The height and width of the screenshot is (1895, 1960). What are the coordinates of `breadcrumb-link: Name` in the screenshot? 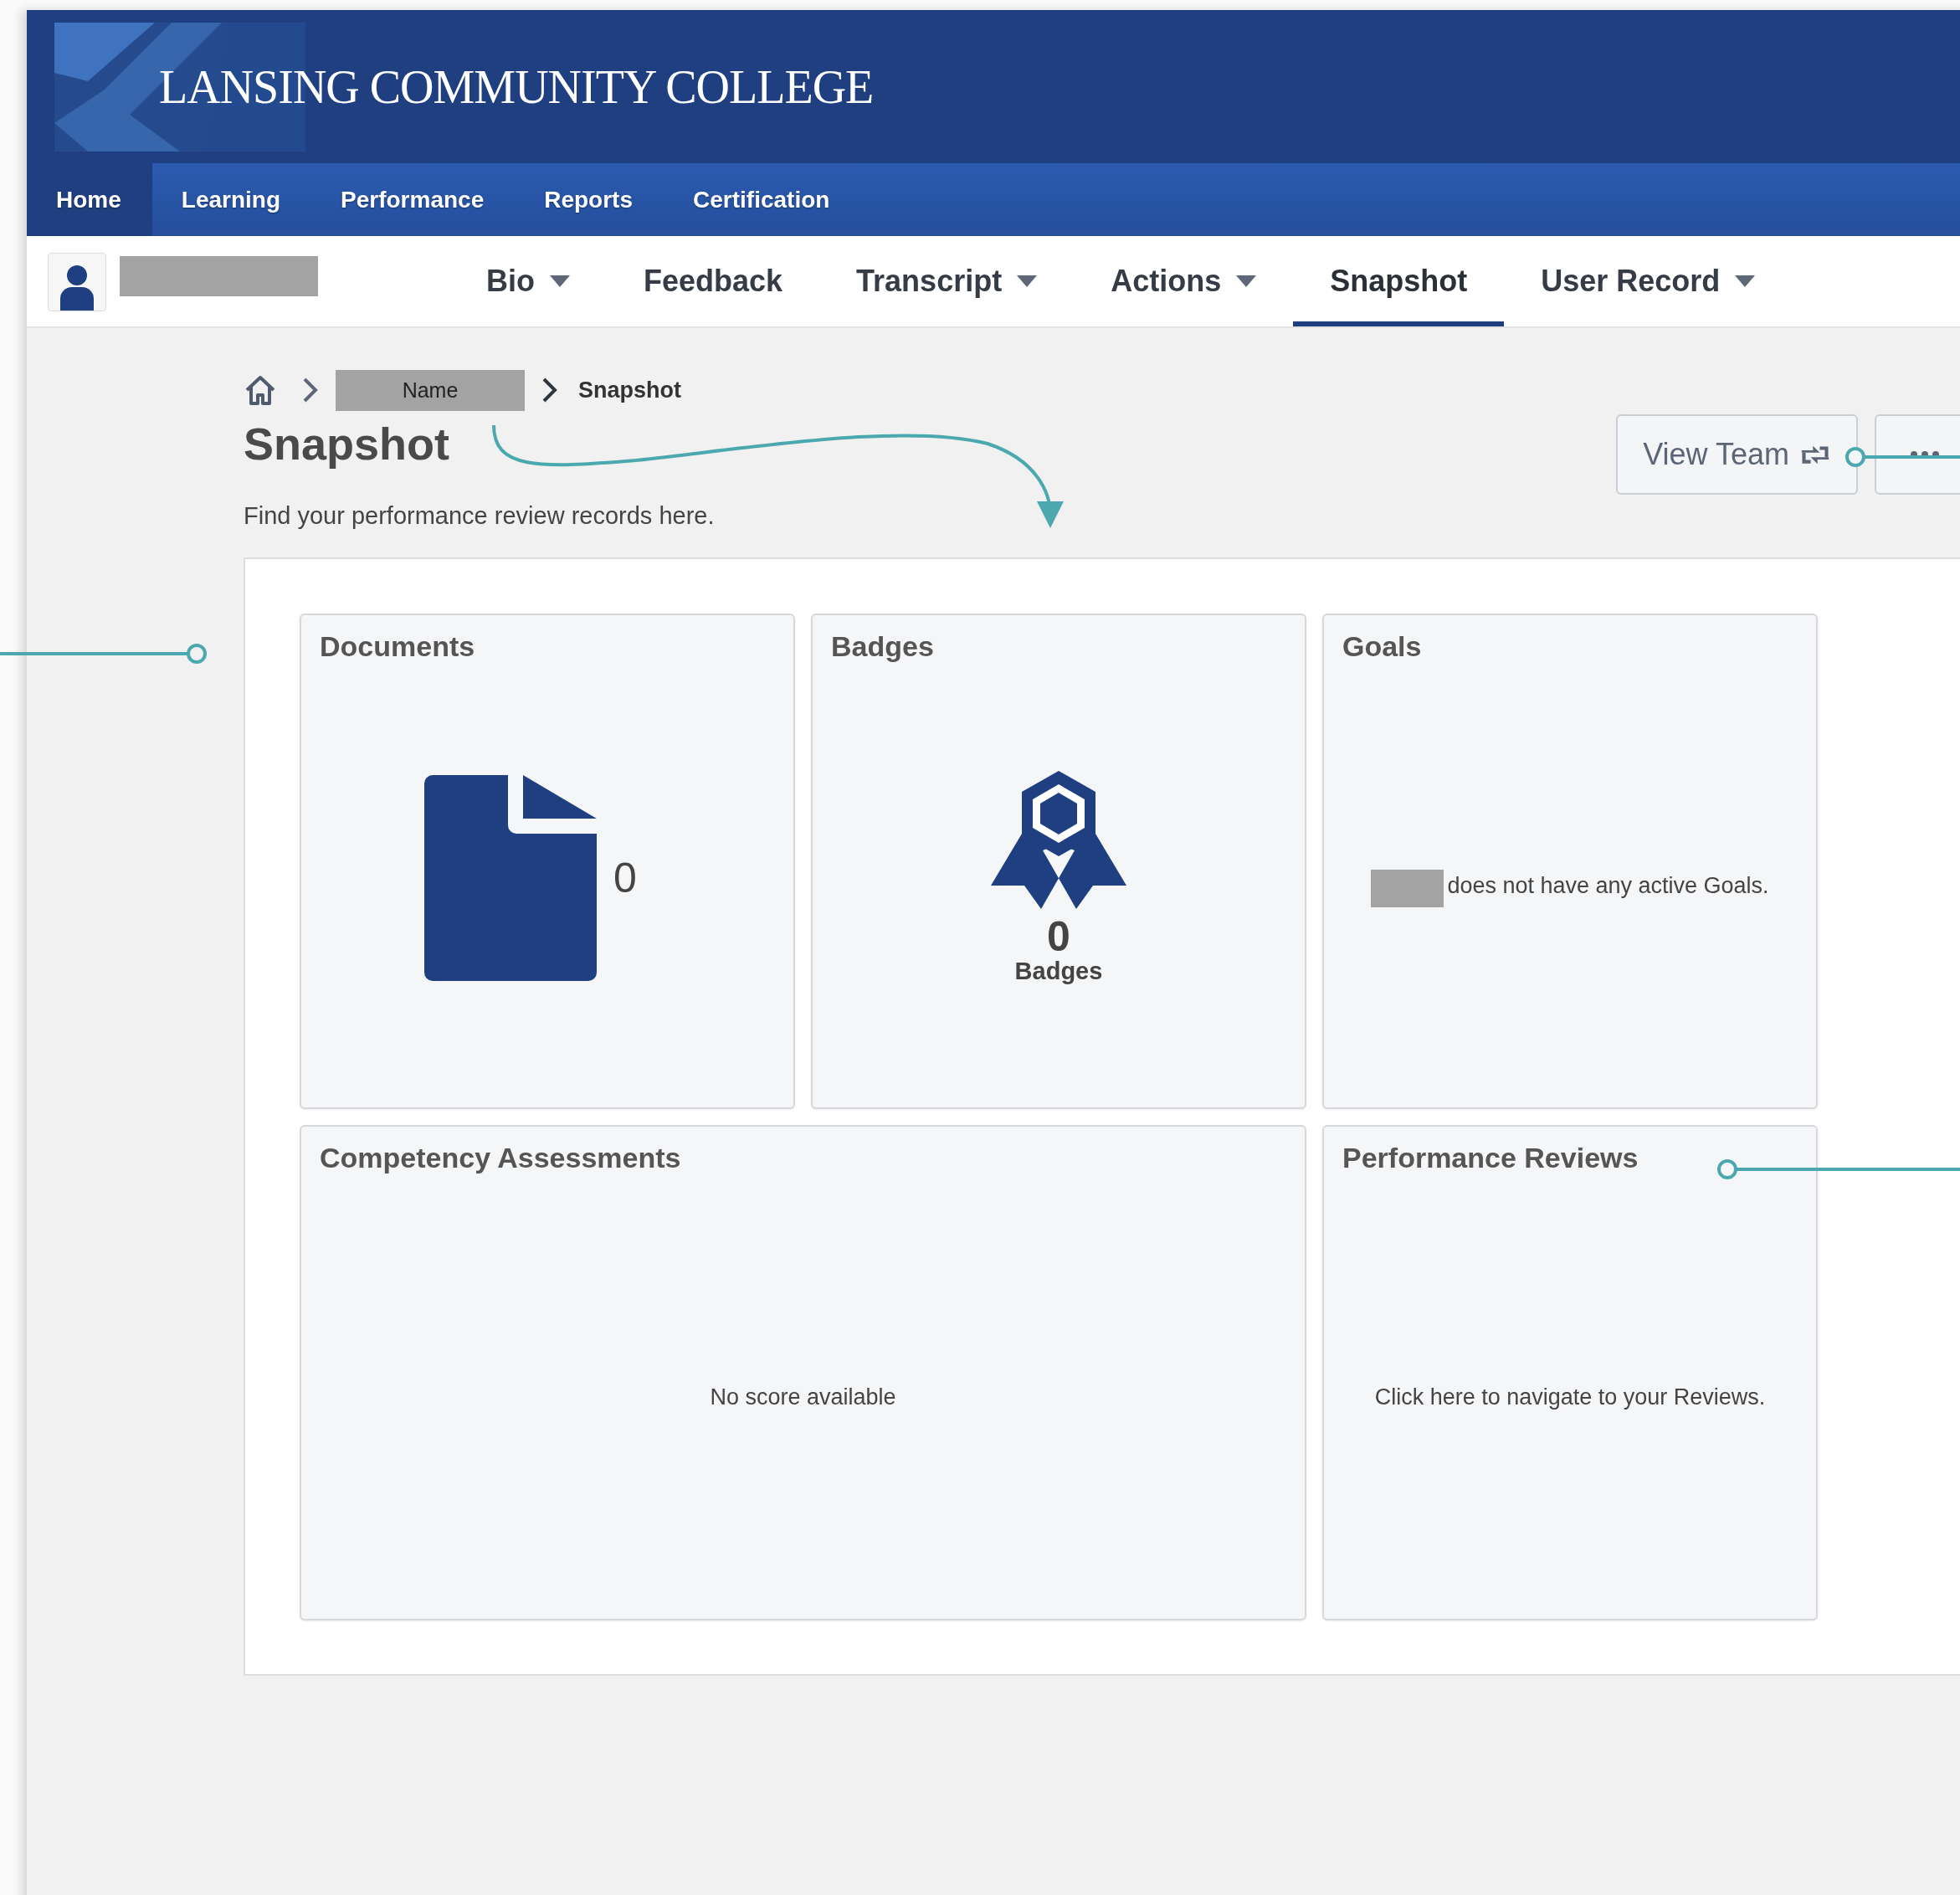 It's located at (430, 390).